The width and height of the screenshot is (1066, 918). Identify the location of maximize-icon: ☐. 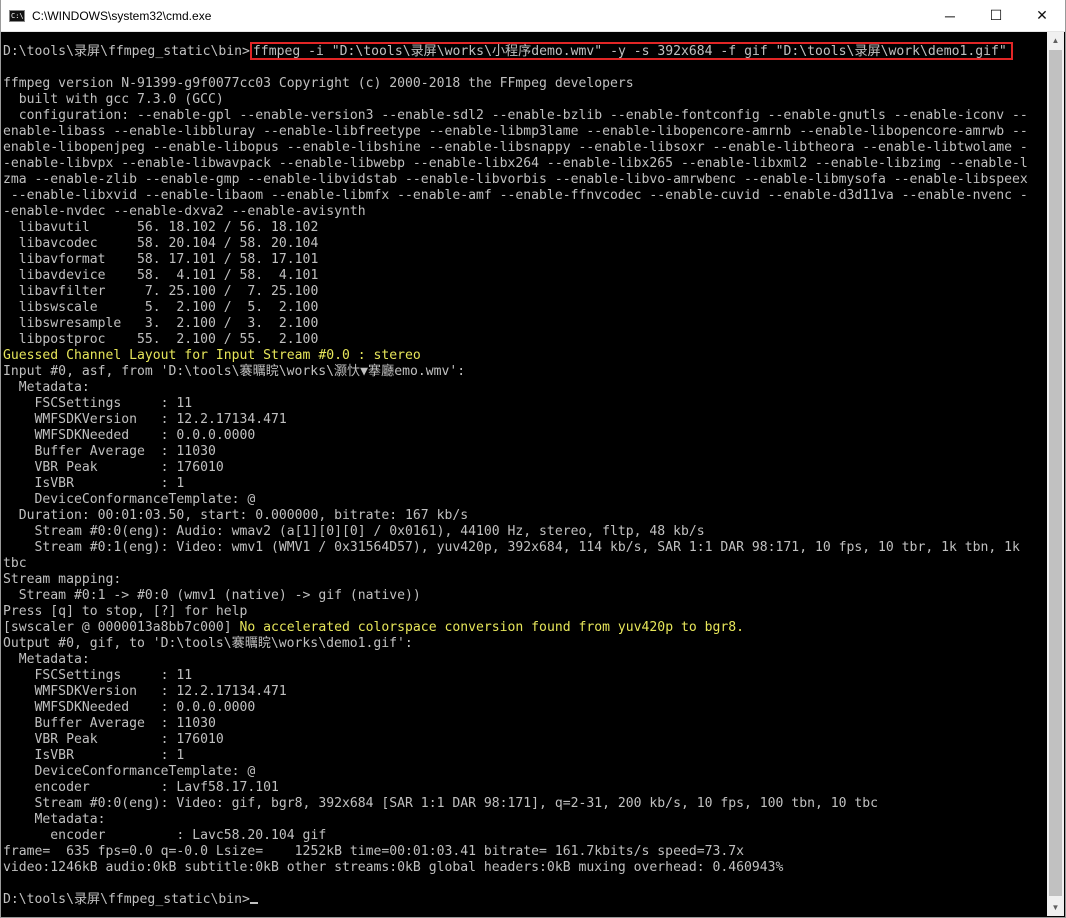
(996, 15).